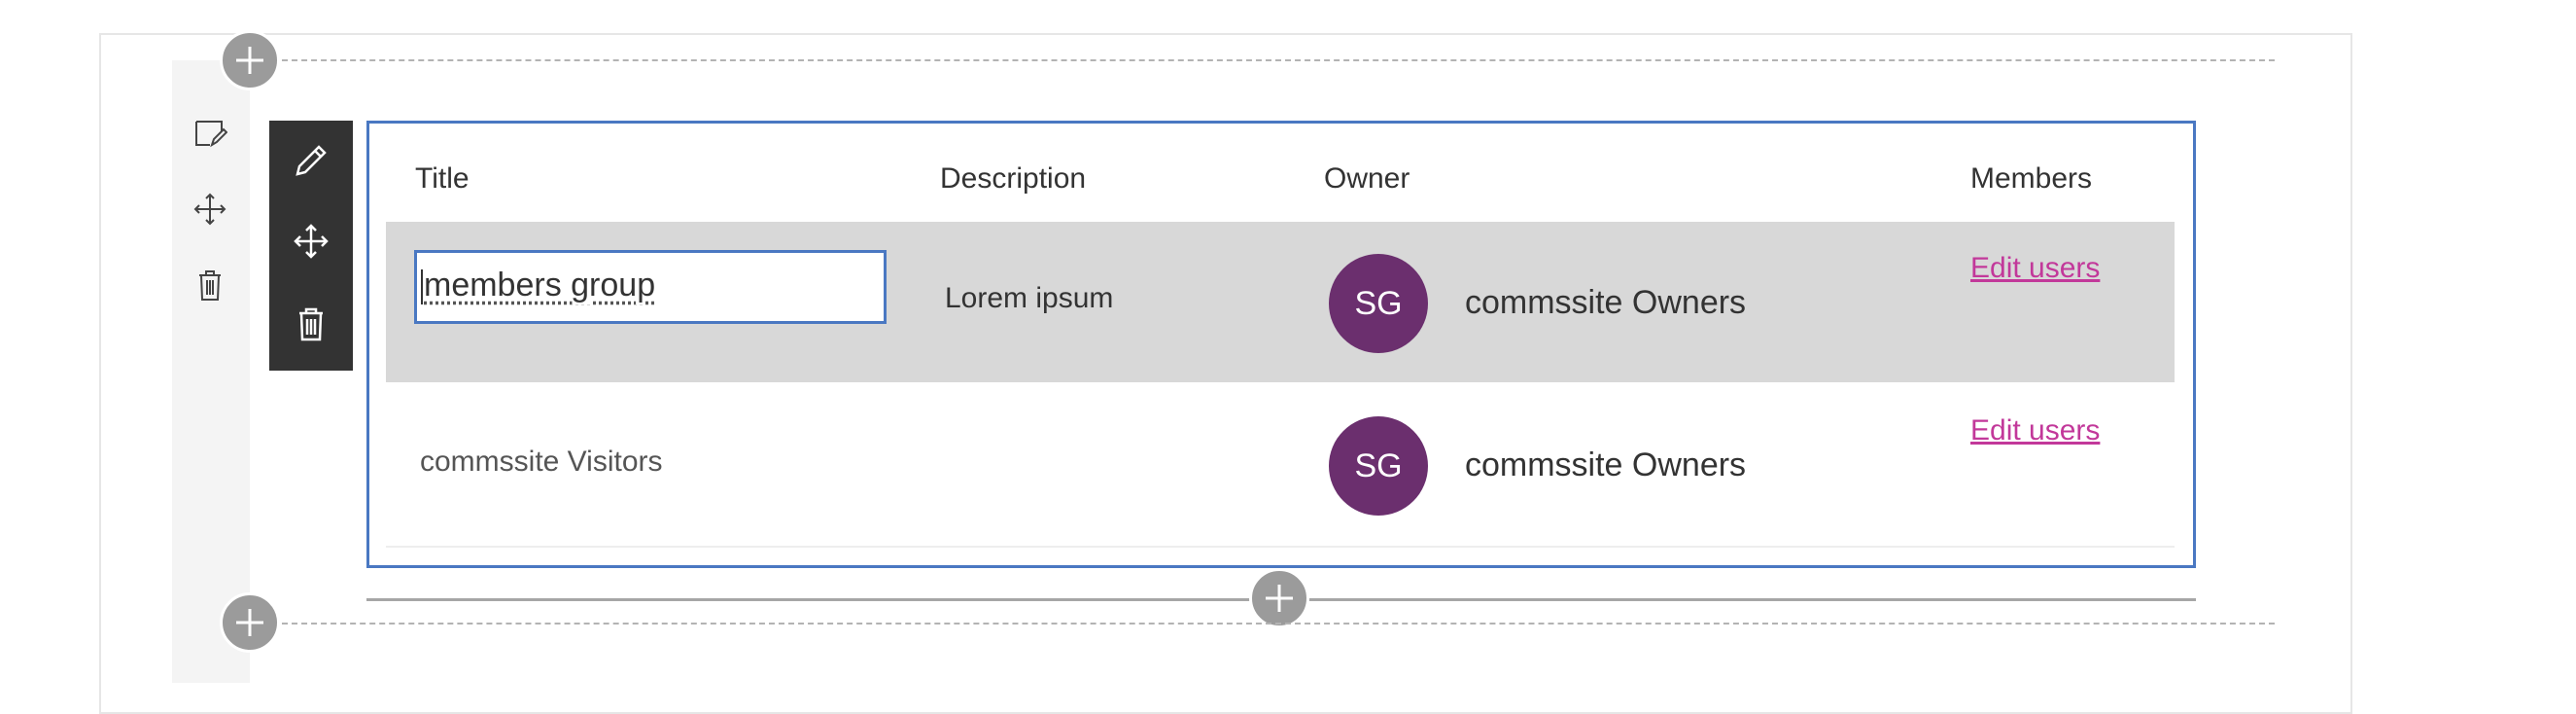 The image size is (2576, 714). I want to click on delete-webpart-button, so click(311, 324).